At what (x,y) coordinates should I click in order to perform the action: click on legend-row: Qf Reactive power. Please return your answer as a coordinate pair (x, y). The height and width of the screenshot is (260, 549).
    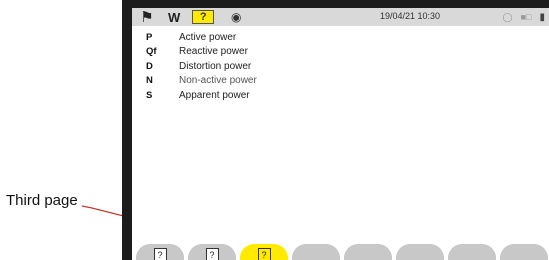
    Looking at the image, I should click on (201, 52).